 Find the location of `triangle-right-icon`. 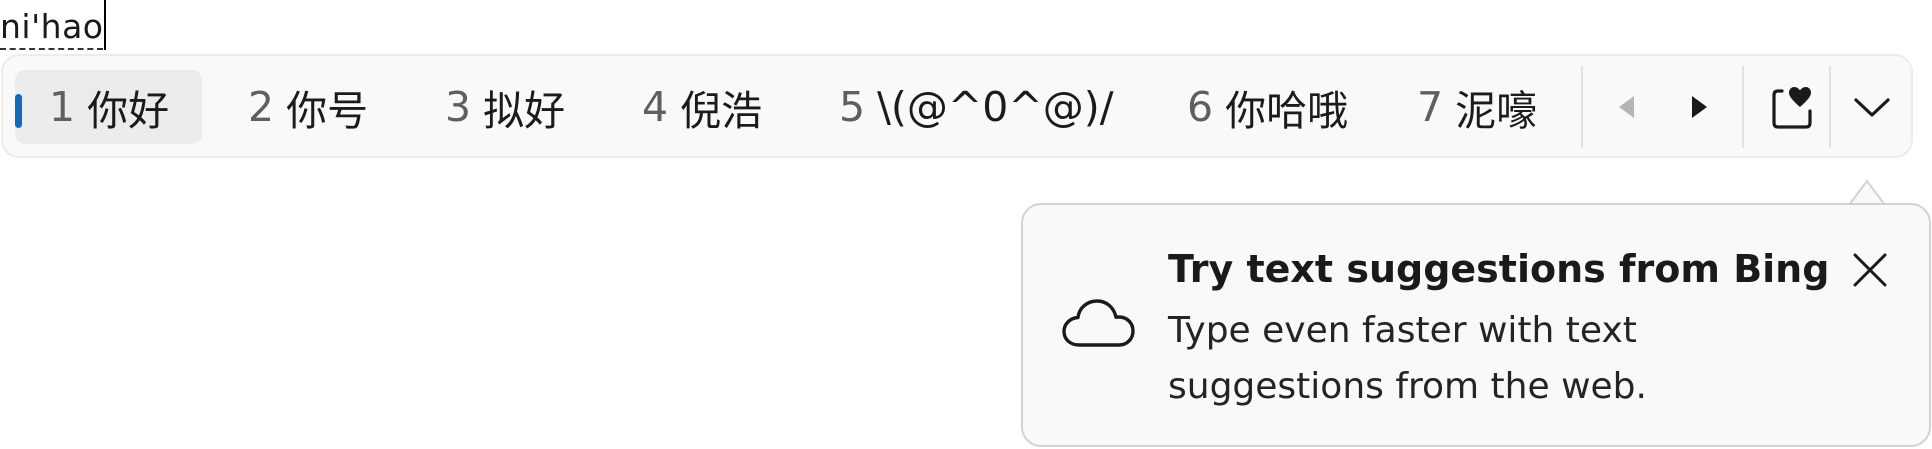

triangle-right-icon is located at coordinates (1699, 107).